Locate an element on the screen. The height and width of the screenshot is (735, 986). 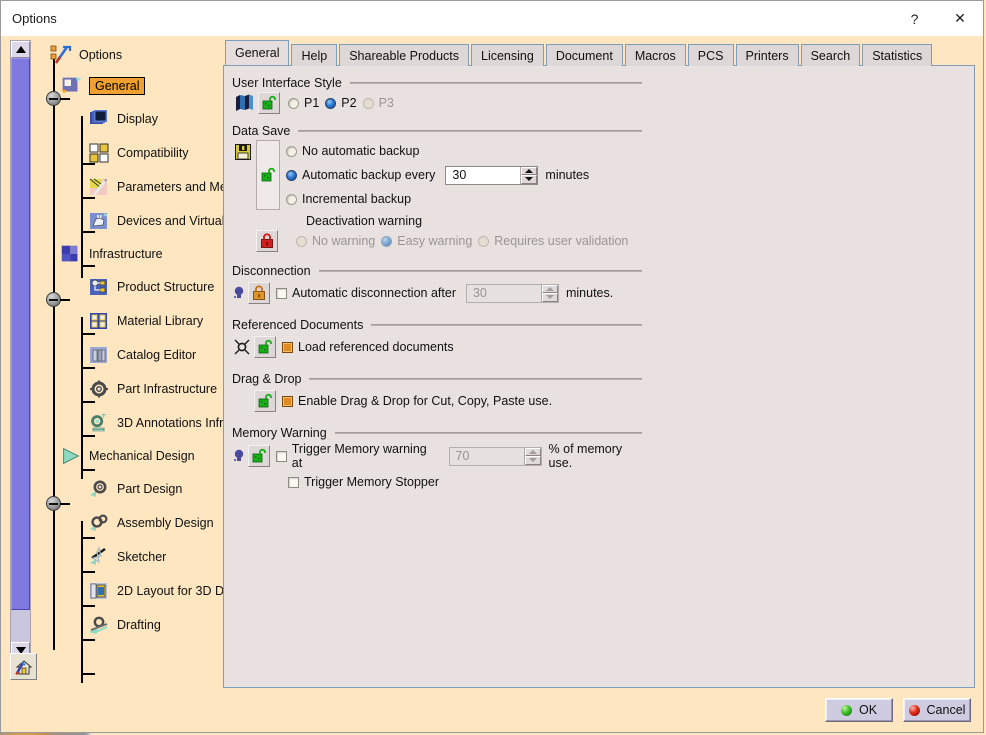
tree-vertical-scrollbar is located at coordinates (20, 350).